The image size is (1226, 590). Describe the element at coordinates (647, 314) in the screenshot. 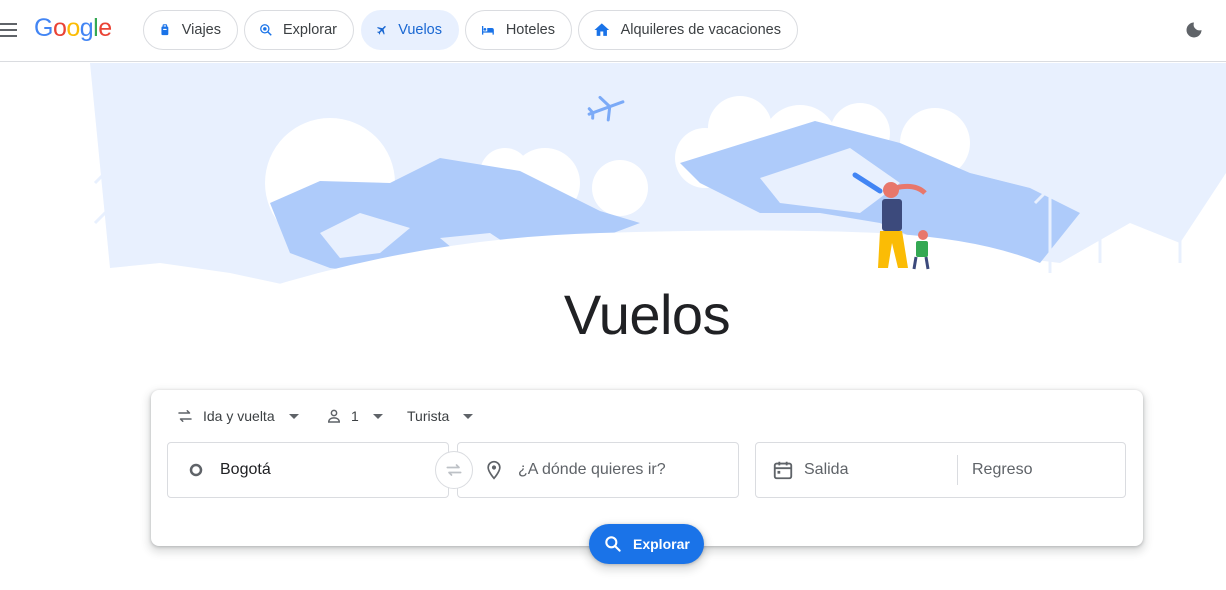

I see `page-title: Vuelos` at that location.